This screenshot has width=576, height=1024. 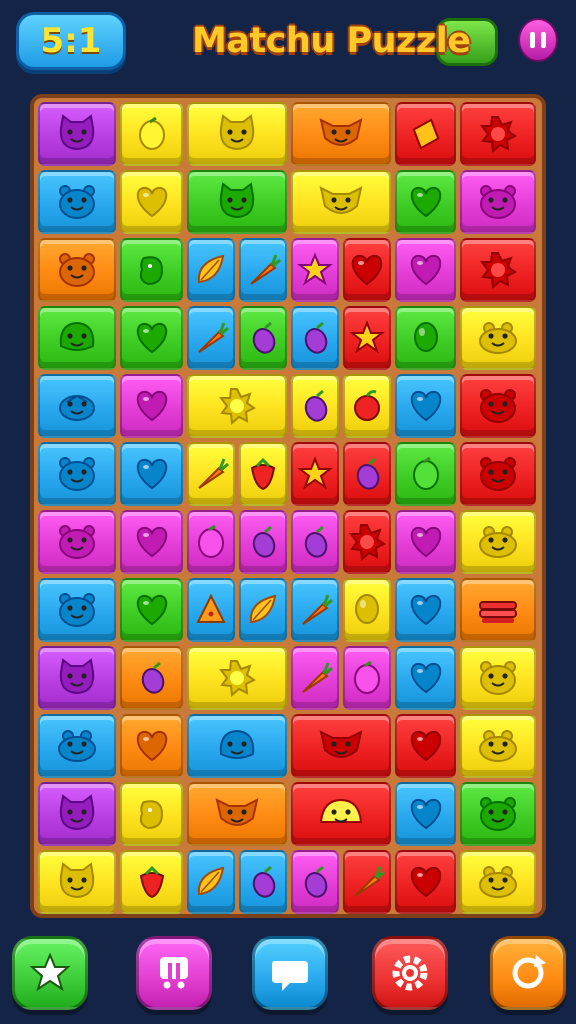 What do you see at coordinates (50, 973) in the screenshot?
I see `star-button` at bounding box center [50, 973].